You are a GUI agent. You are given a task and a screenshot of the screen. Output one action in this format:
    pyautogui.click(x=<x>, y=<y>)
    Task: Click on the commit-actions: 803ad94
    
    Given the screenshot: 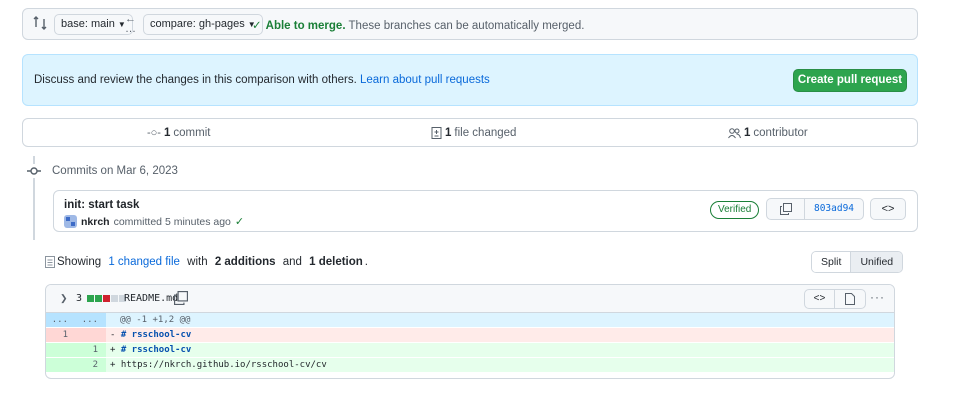 What is the action you would take?
    pyautogui.click(x=815, y=209)
    